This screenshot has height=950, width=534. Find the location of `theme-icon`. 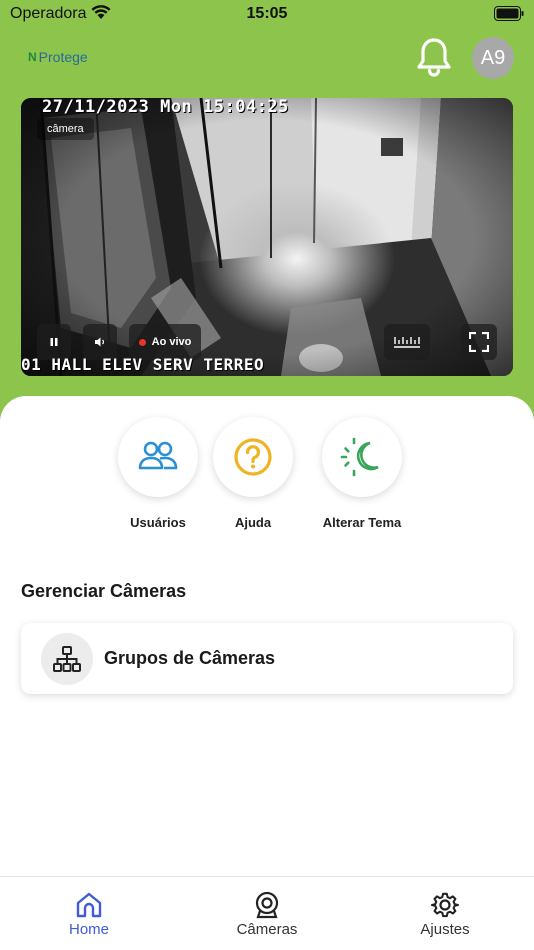

theme-icon is located at coordinates (359, 457).